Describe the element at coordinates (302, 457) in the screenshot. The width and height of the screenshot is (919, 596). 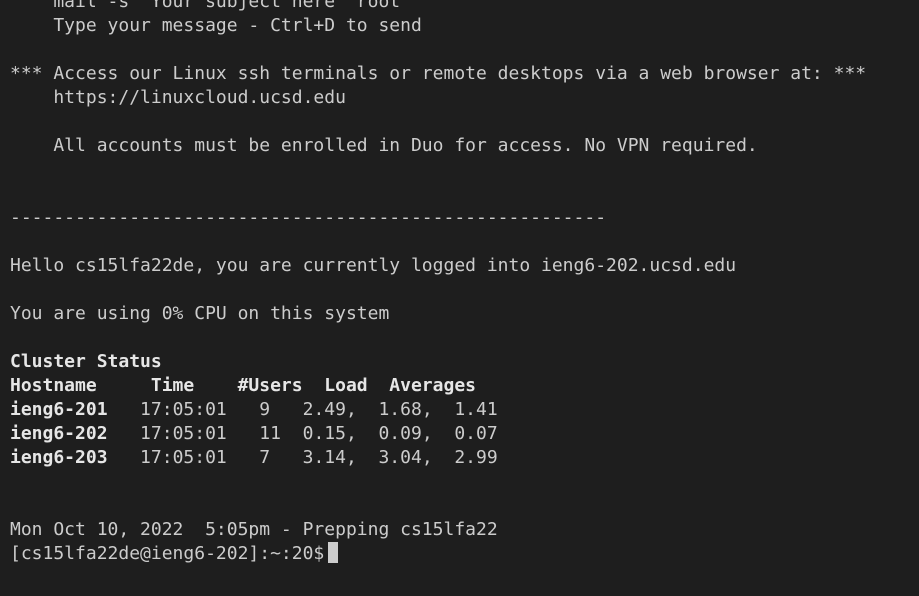
I see `cluster-row-values: 17:05:01 7 3.14, 3.04, 2.99` at that location.